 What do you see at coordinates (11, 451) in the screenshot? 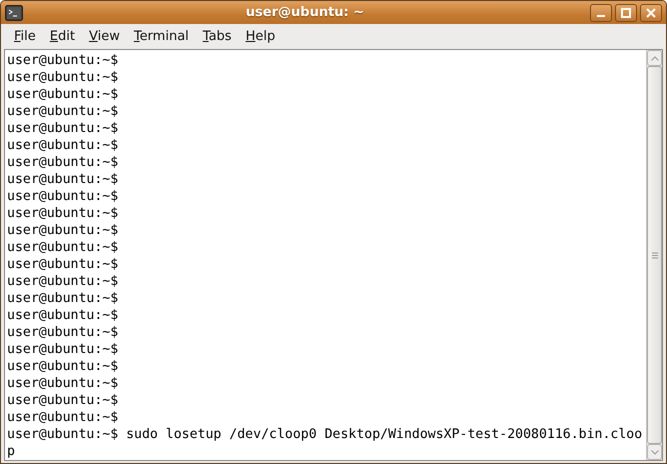
I see `terminal-line: p` at bounding box center [11, 451].